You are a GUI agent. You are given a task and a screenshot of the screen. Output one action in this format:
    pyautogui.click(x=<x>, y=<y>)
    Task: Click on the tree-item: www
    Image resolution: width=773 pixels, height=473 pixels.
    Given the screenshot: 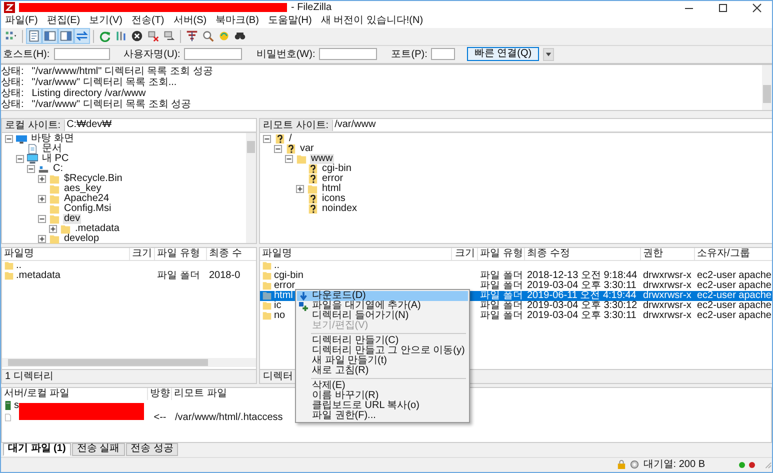 What is the action you would take?
    pyautogui.click(x=322, y=159)
    